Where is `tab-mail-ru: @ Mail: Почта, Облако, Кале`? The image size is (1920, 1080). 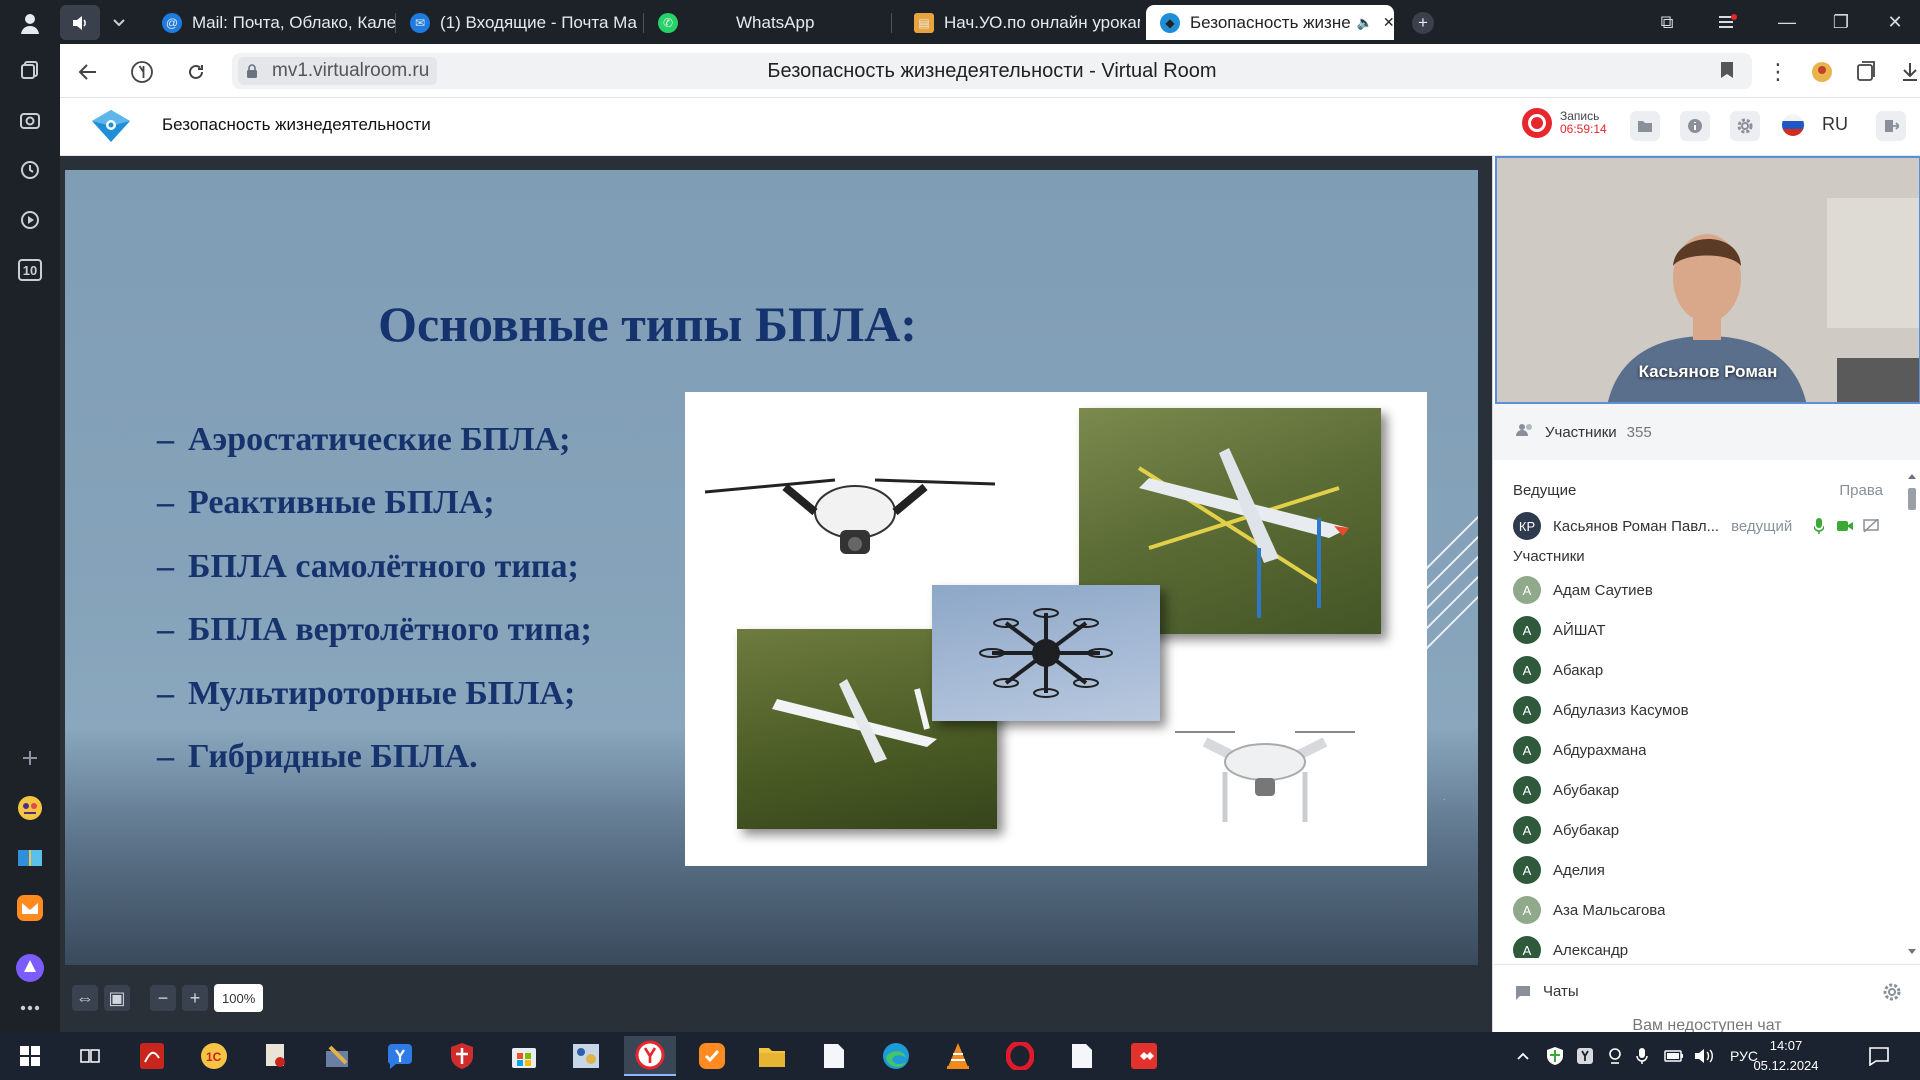
tab-mail-ru: @ Mail: Почта, Облако, Кале is located at coordinates (272, 22).